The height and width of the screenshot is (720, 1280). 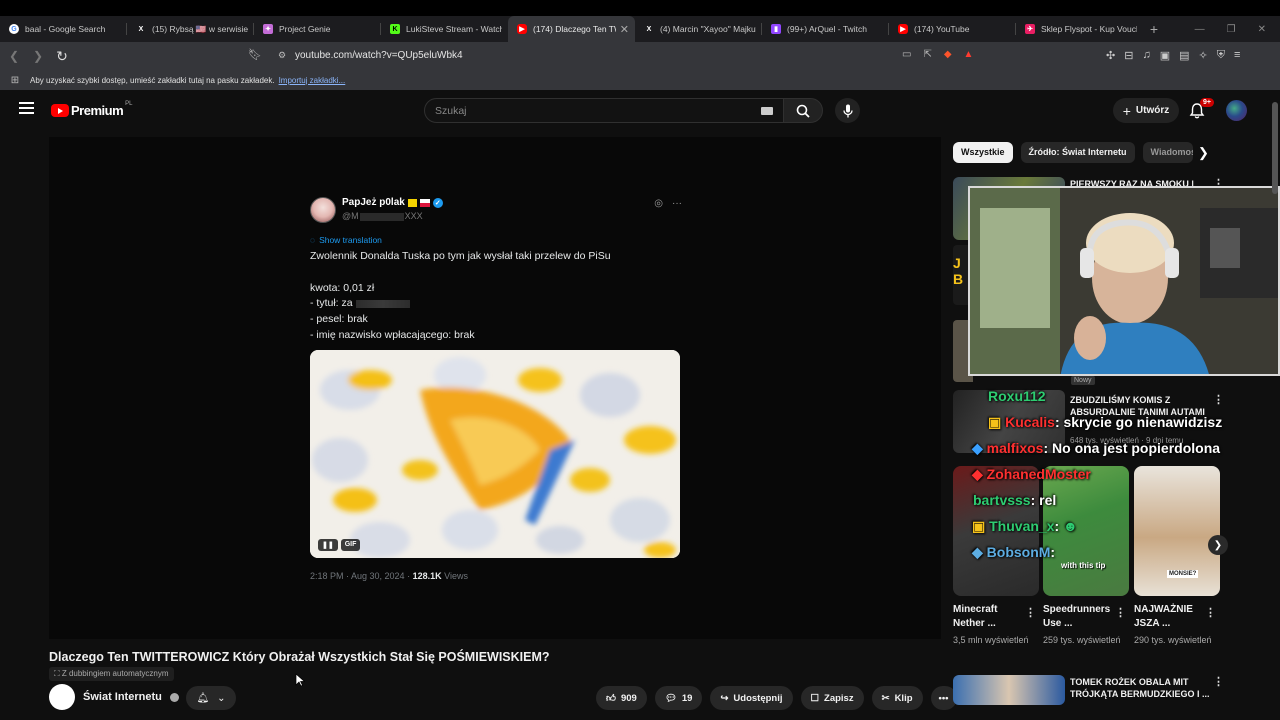 What do you see at coordinates (751, 698) in the screenshot?
I see `share-button: ↪ Udostępnij` at bounding box center [751, 698].